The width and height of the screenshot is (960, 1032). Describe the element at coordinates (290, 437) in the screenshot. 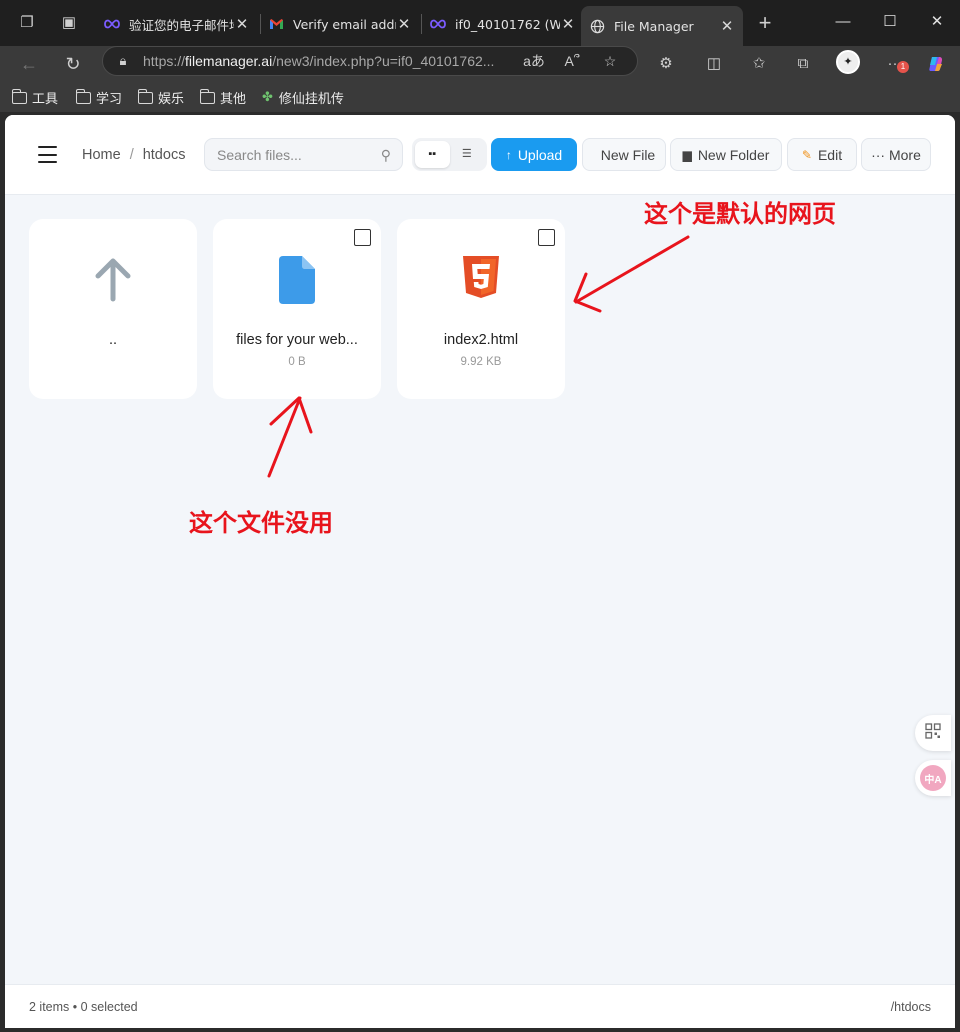

I see `arrow-to-text-file` at that location.